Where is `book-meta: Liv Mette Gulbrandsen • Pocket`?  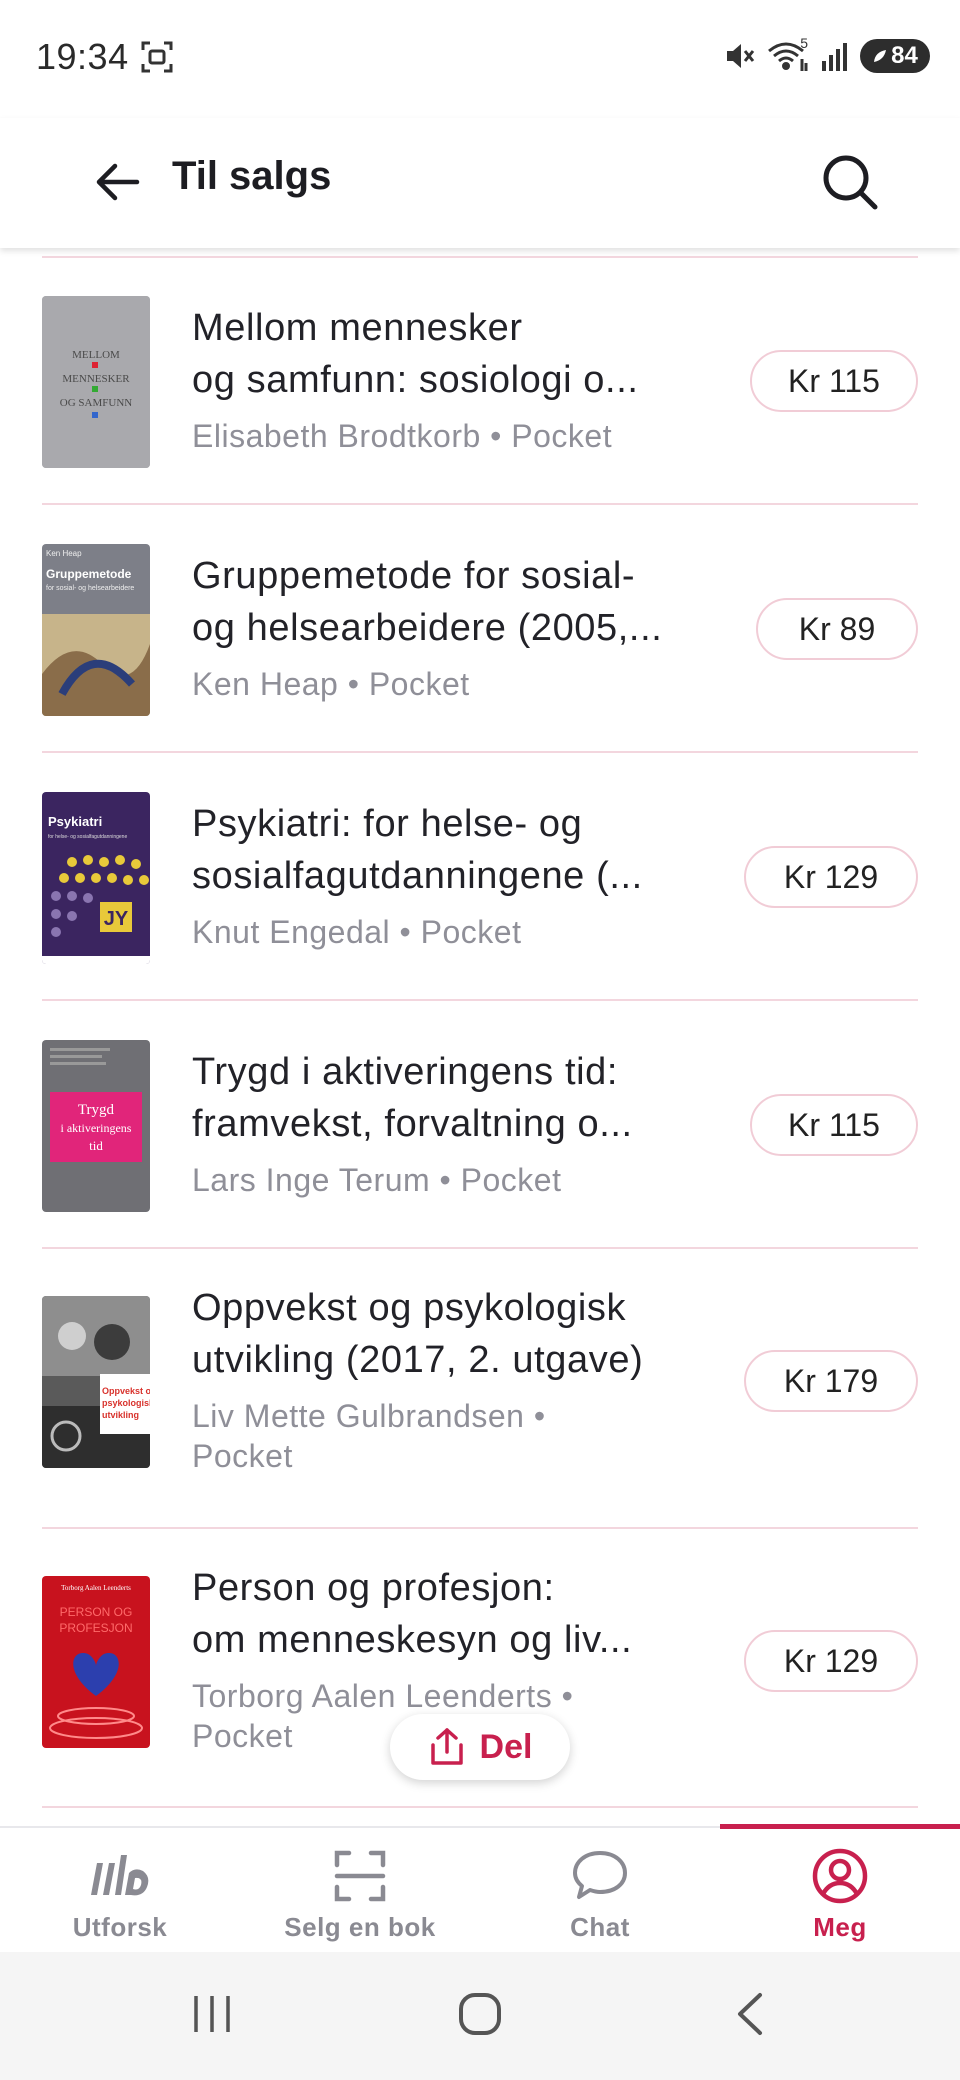 book-meta: Liv Mette Gulbrandsen • Pocket is located at coordinates (452, 1436).